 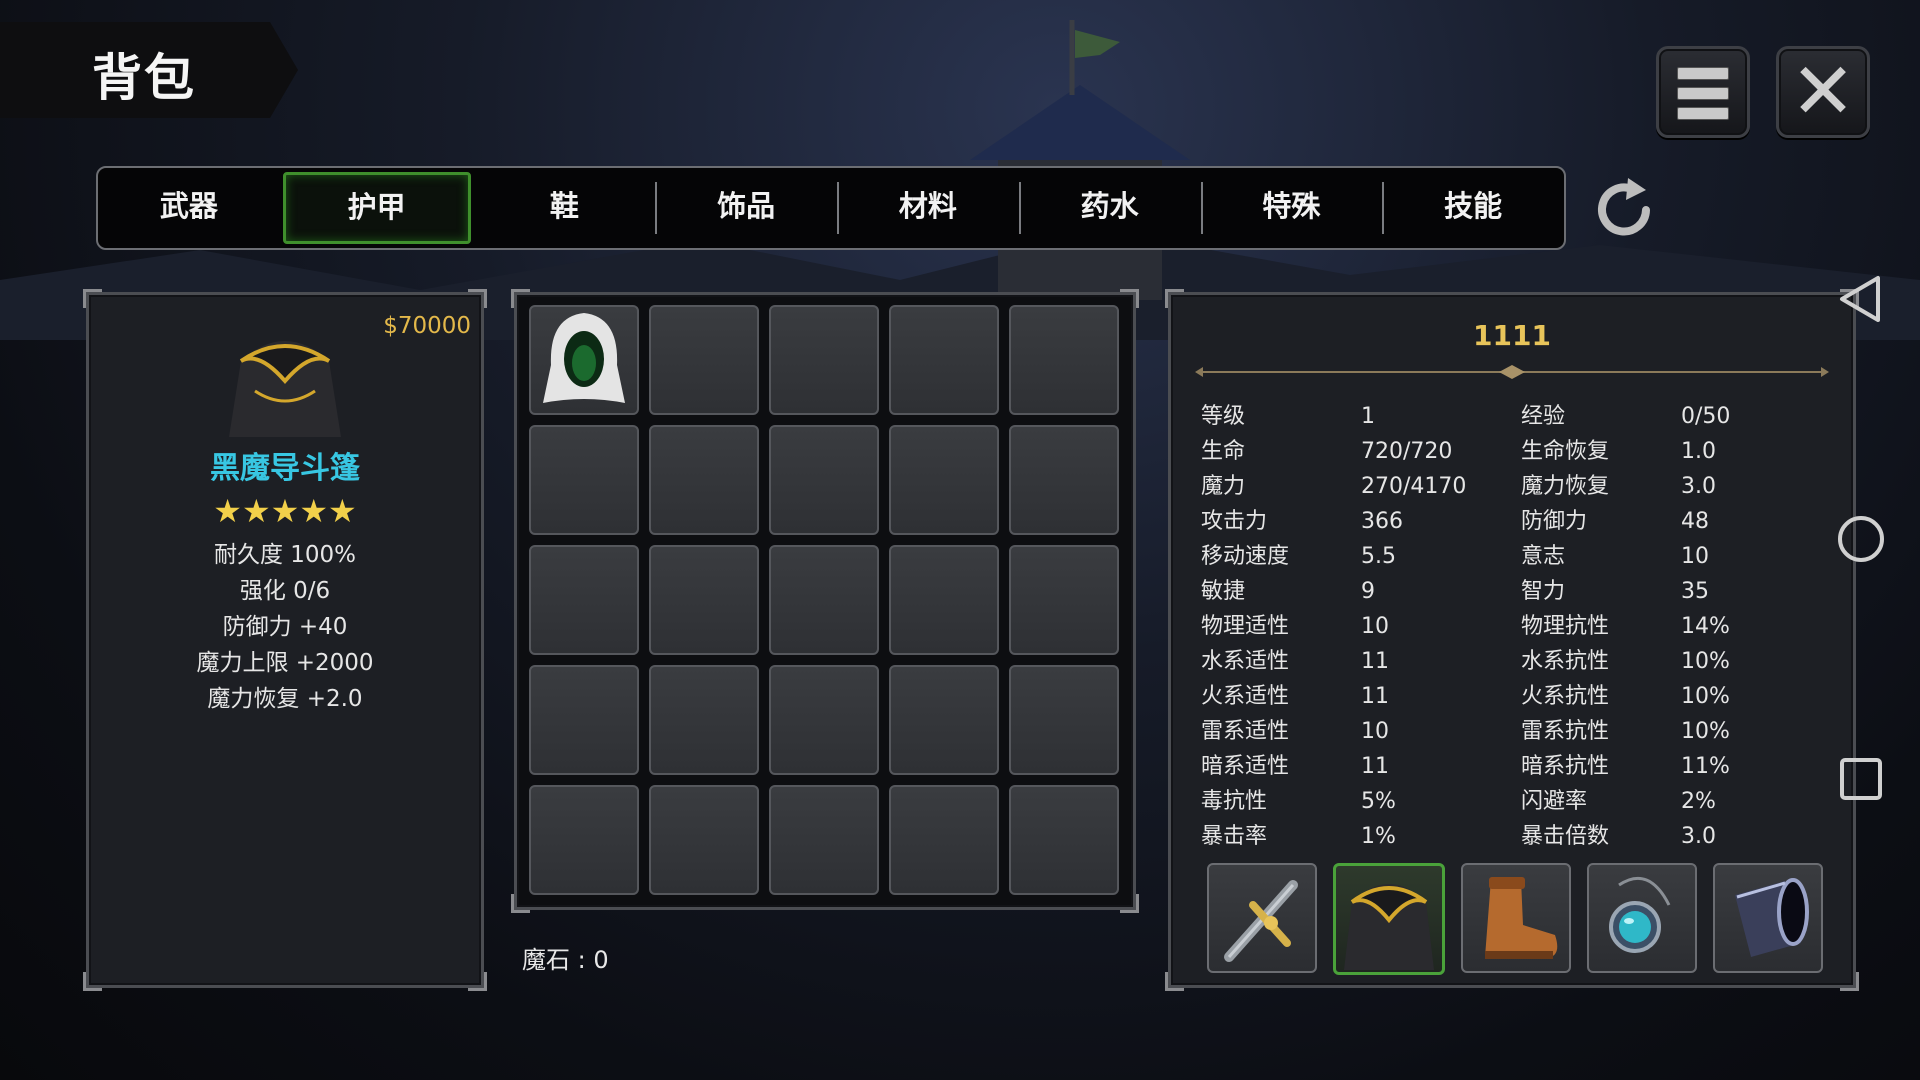 What do you see at coordinates (1565, 696) in the screenshot?
I see `stat-label: 火系抗性` at bounding box center [1565, 696].